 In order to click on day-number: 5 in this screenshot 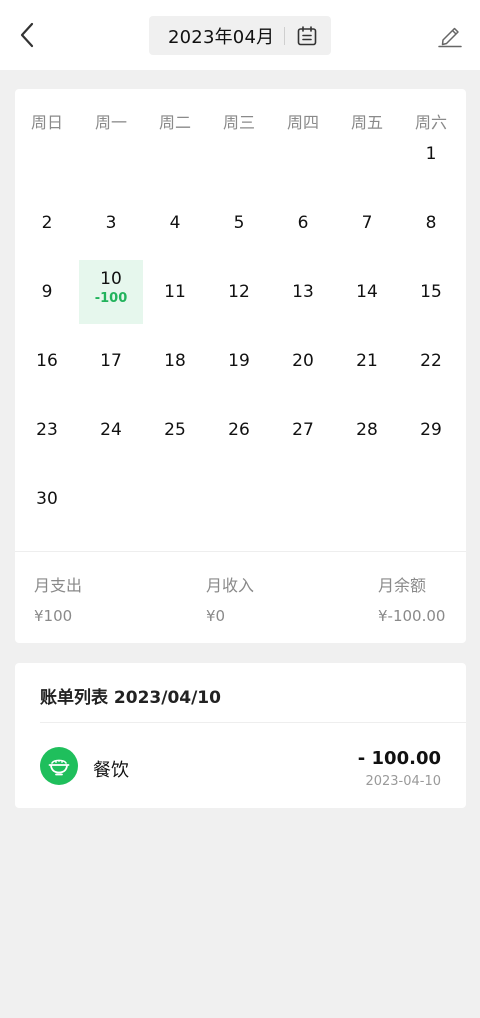, I will do `click(239, 223)`.